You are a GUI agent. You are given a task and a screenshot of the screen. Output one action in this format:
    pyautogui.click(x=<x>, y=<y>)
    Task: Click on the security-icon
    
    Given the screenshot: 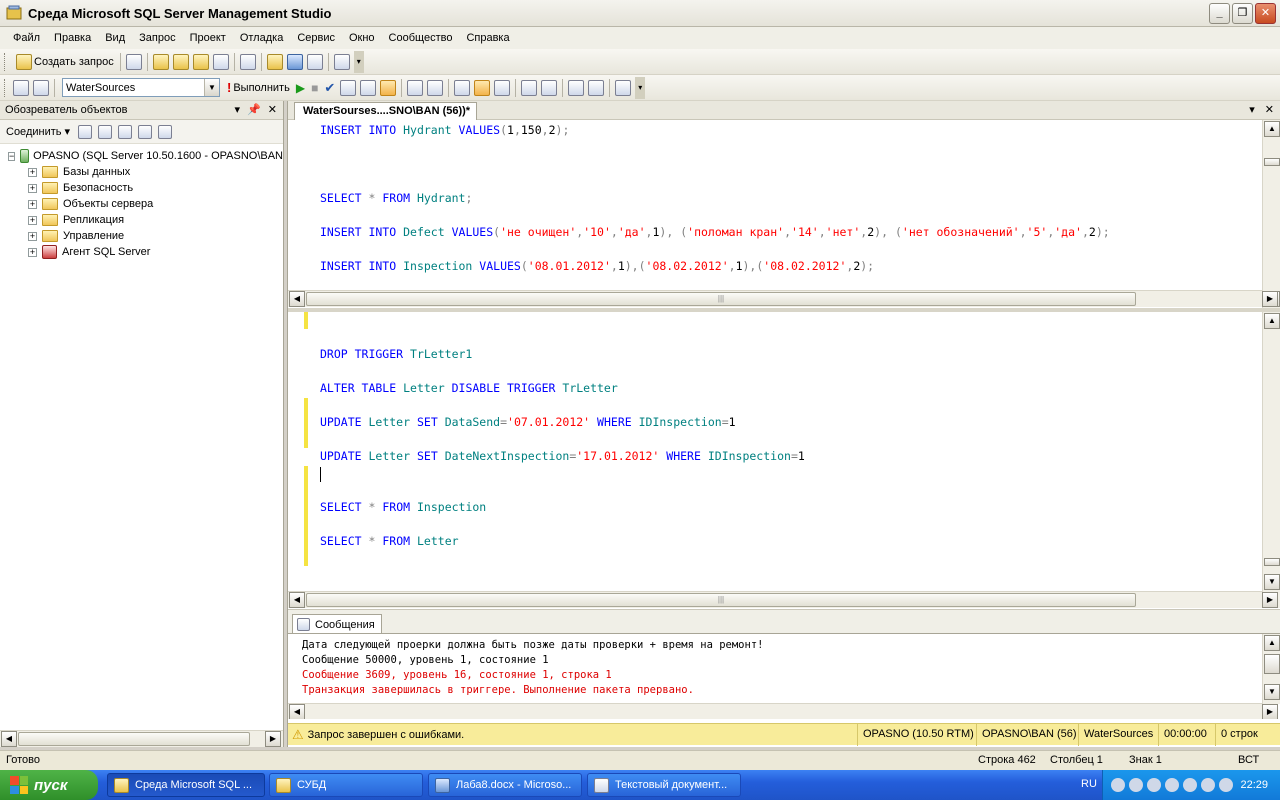 What is the action you would take?
    pyautogui.click(x=1208, y=785)
    